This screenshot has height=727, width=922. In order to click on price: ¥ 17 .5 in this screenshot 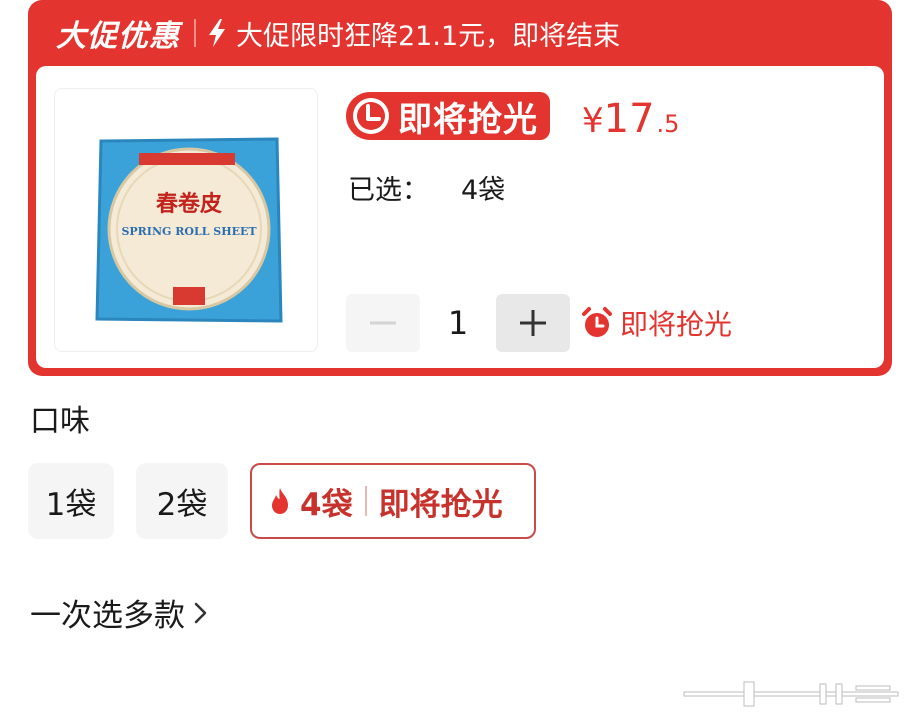, I will do `click(630, 119)`.